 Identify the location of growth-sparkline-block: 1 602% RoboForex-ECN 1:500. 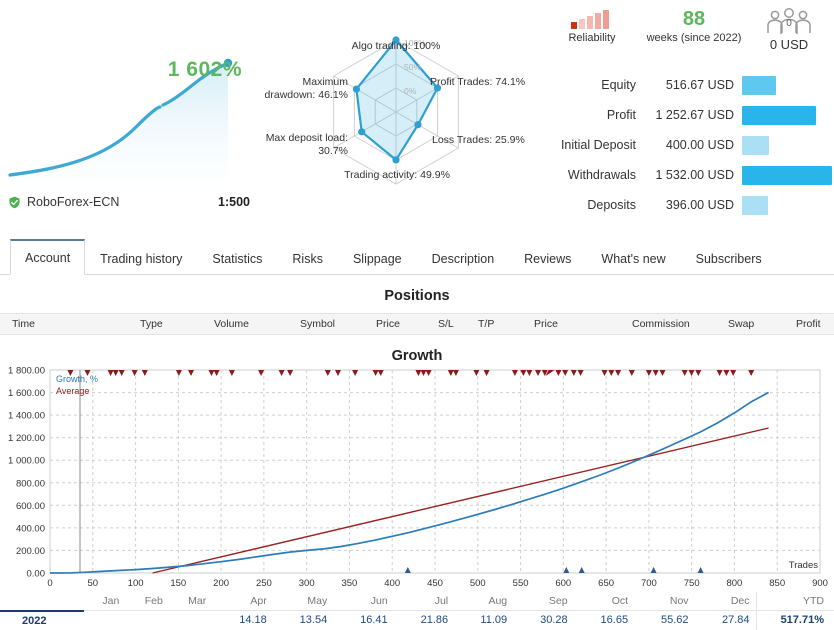
(125, 116).